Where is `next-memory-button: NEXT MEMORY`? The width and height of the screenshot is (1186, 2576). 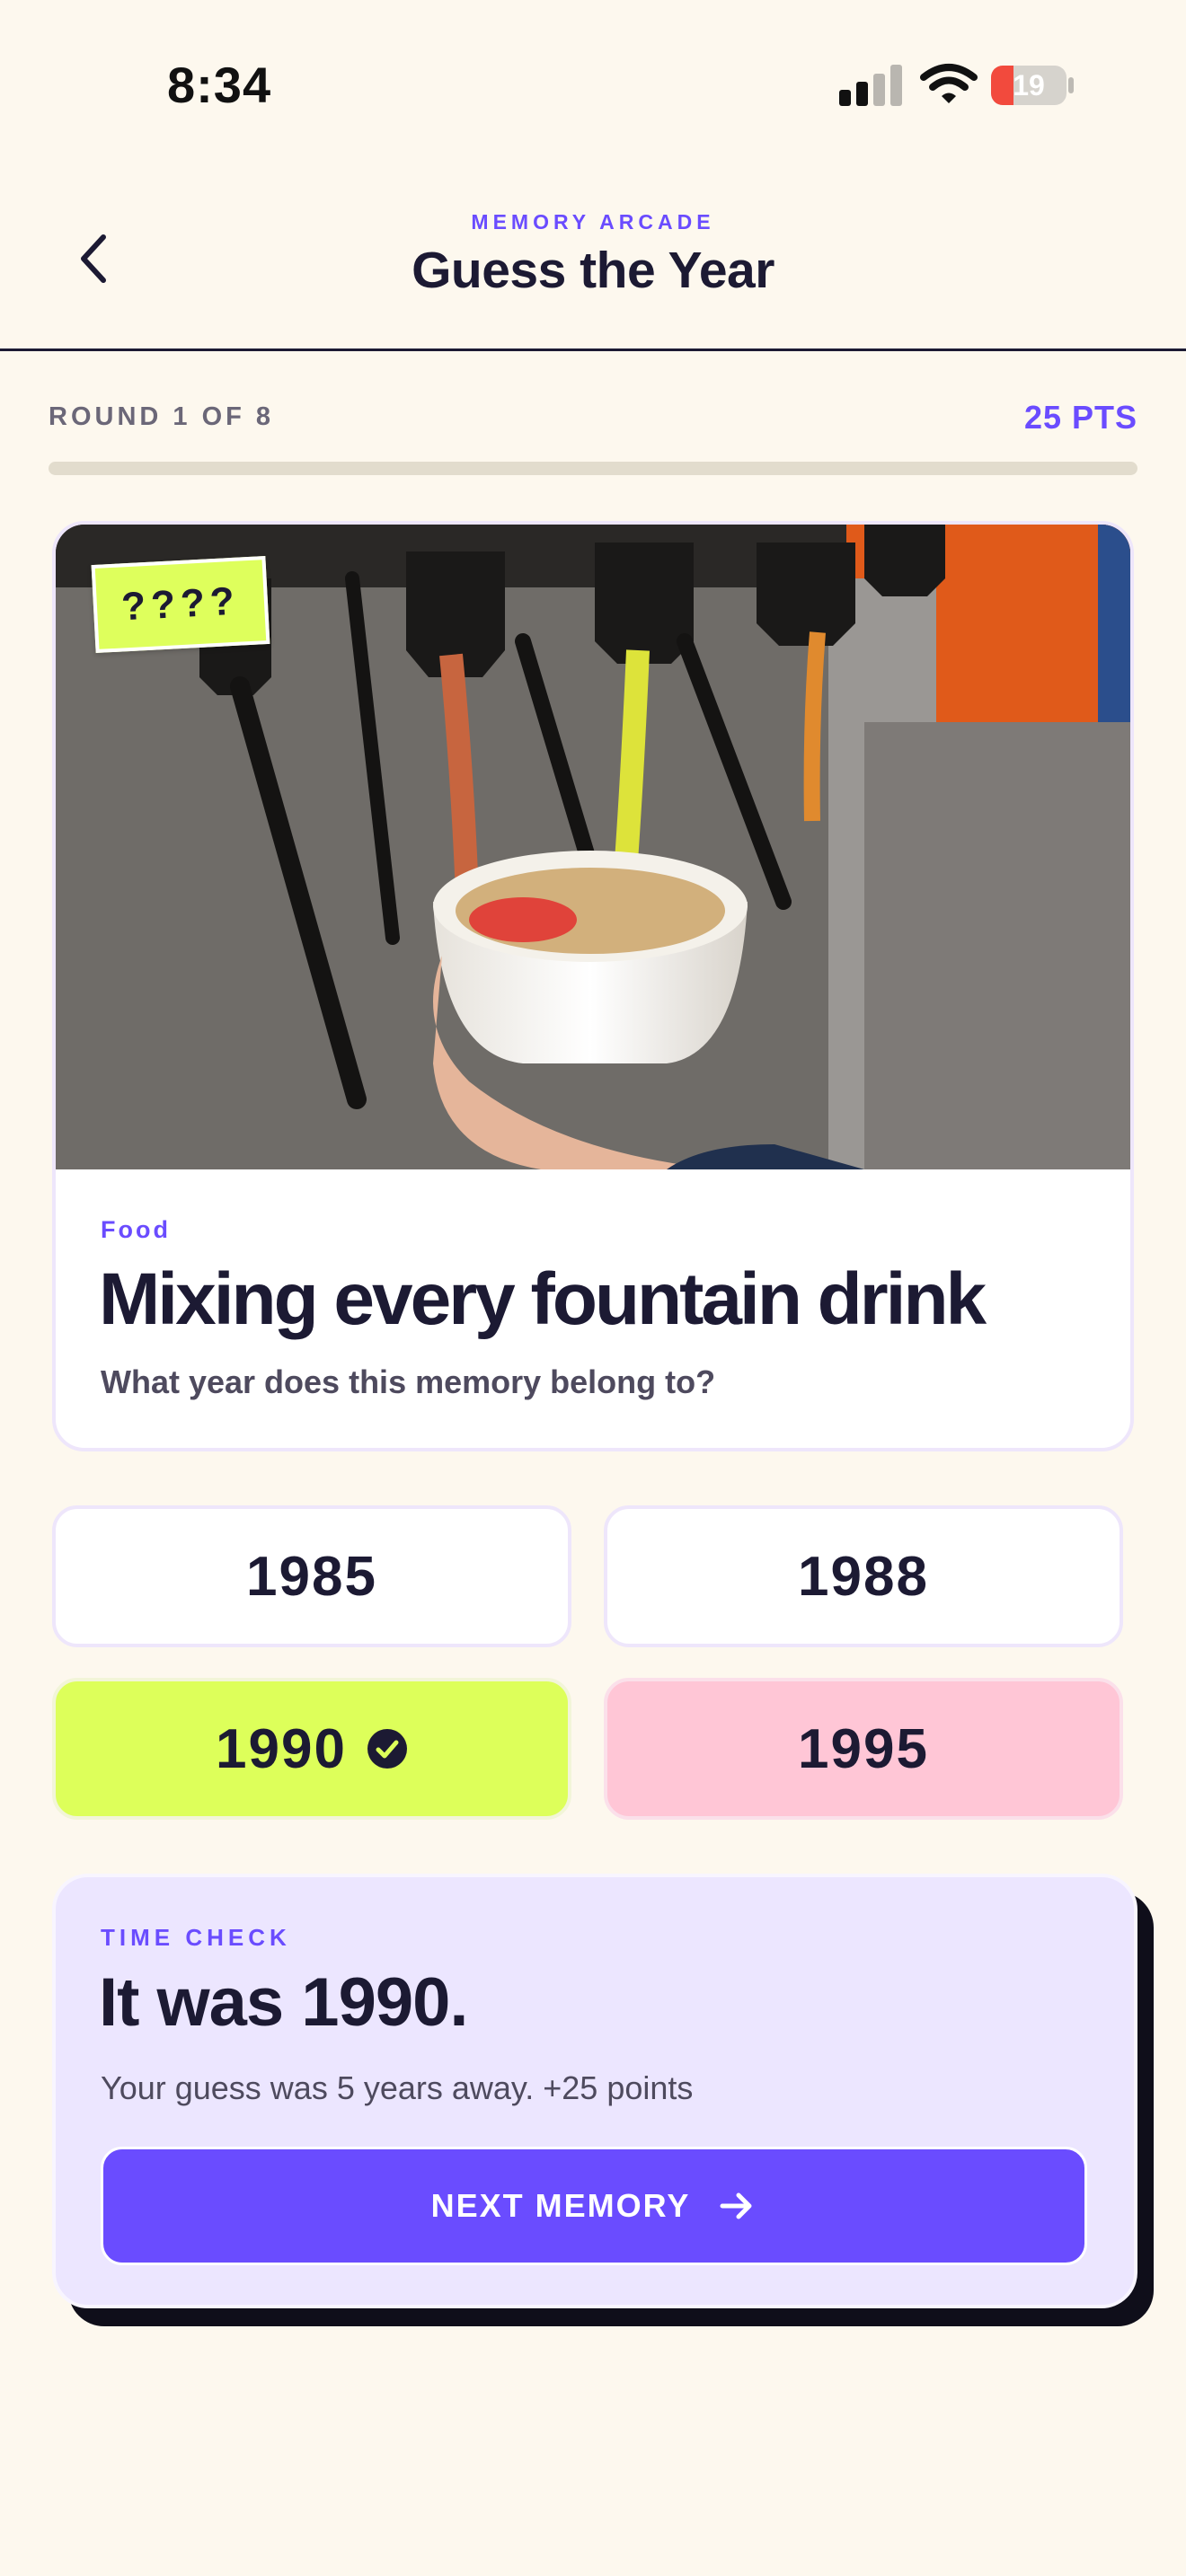 next-memory-button: NEXT MEMORY is located at coordinates (594, 2206).